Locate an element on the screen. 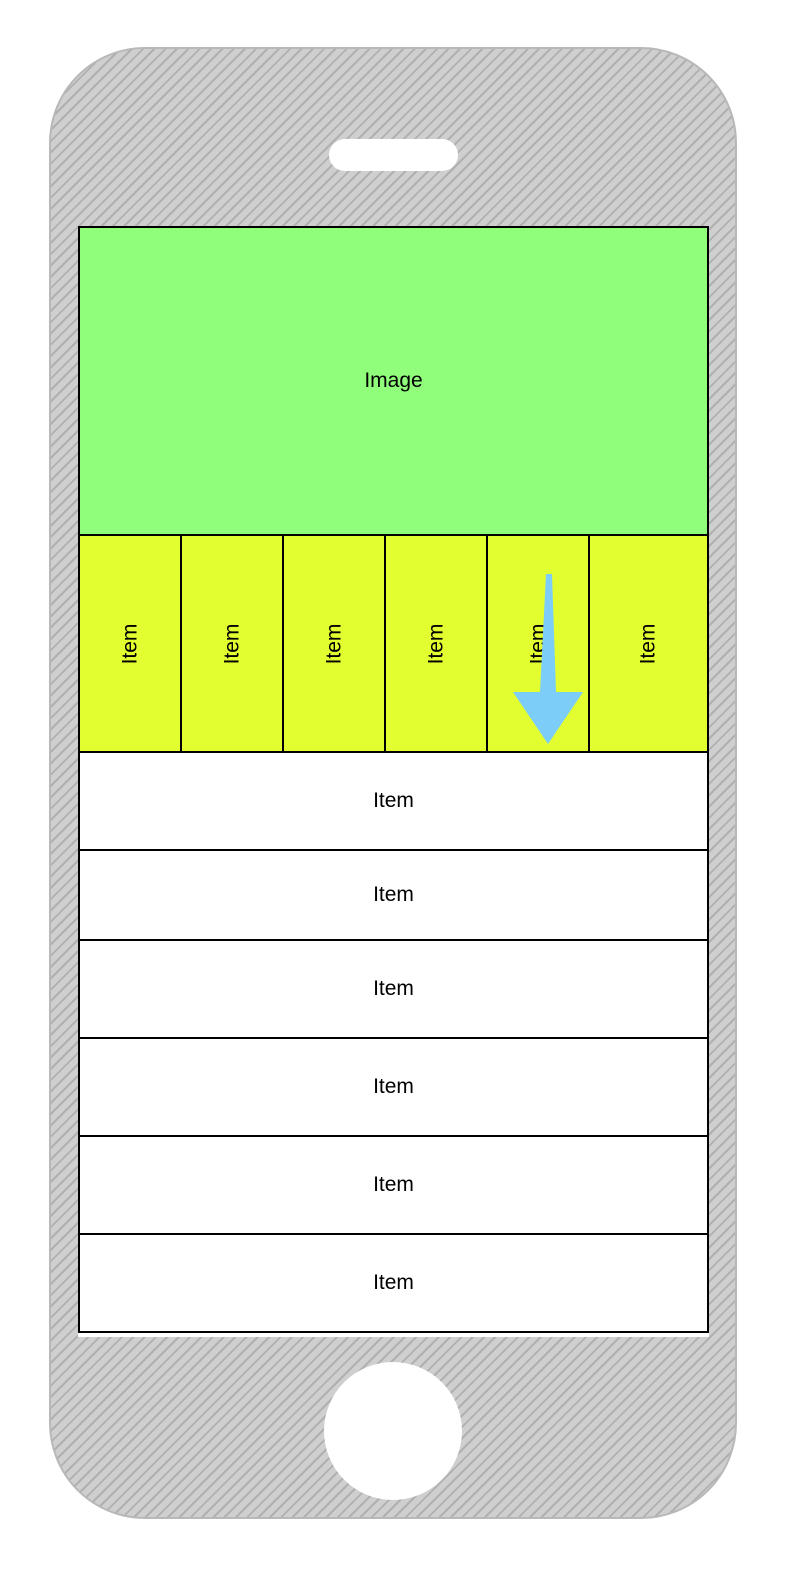 This screenshot has width=800, height=1596. tab-item-1: Item is located at coordinates (130, 643).